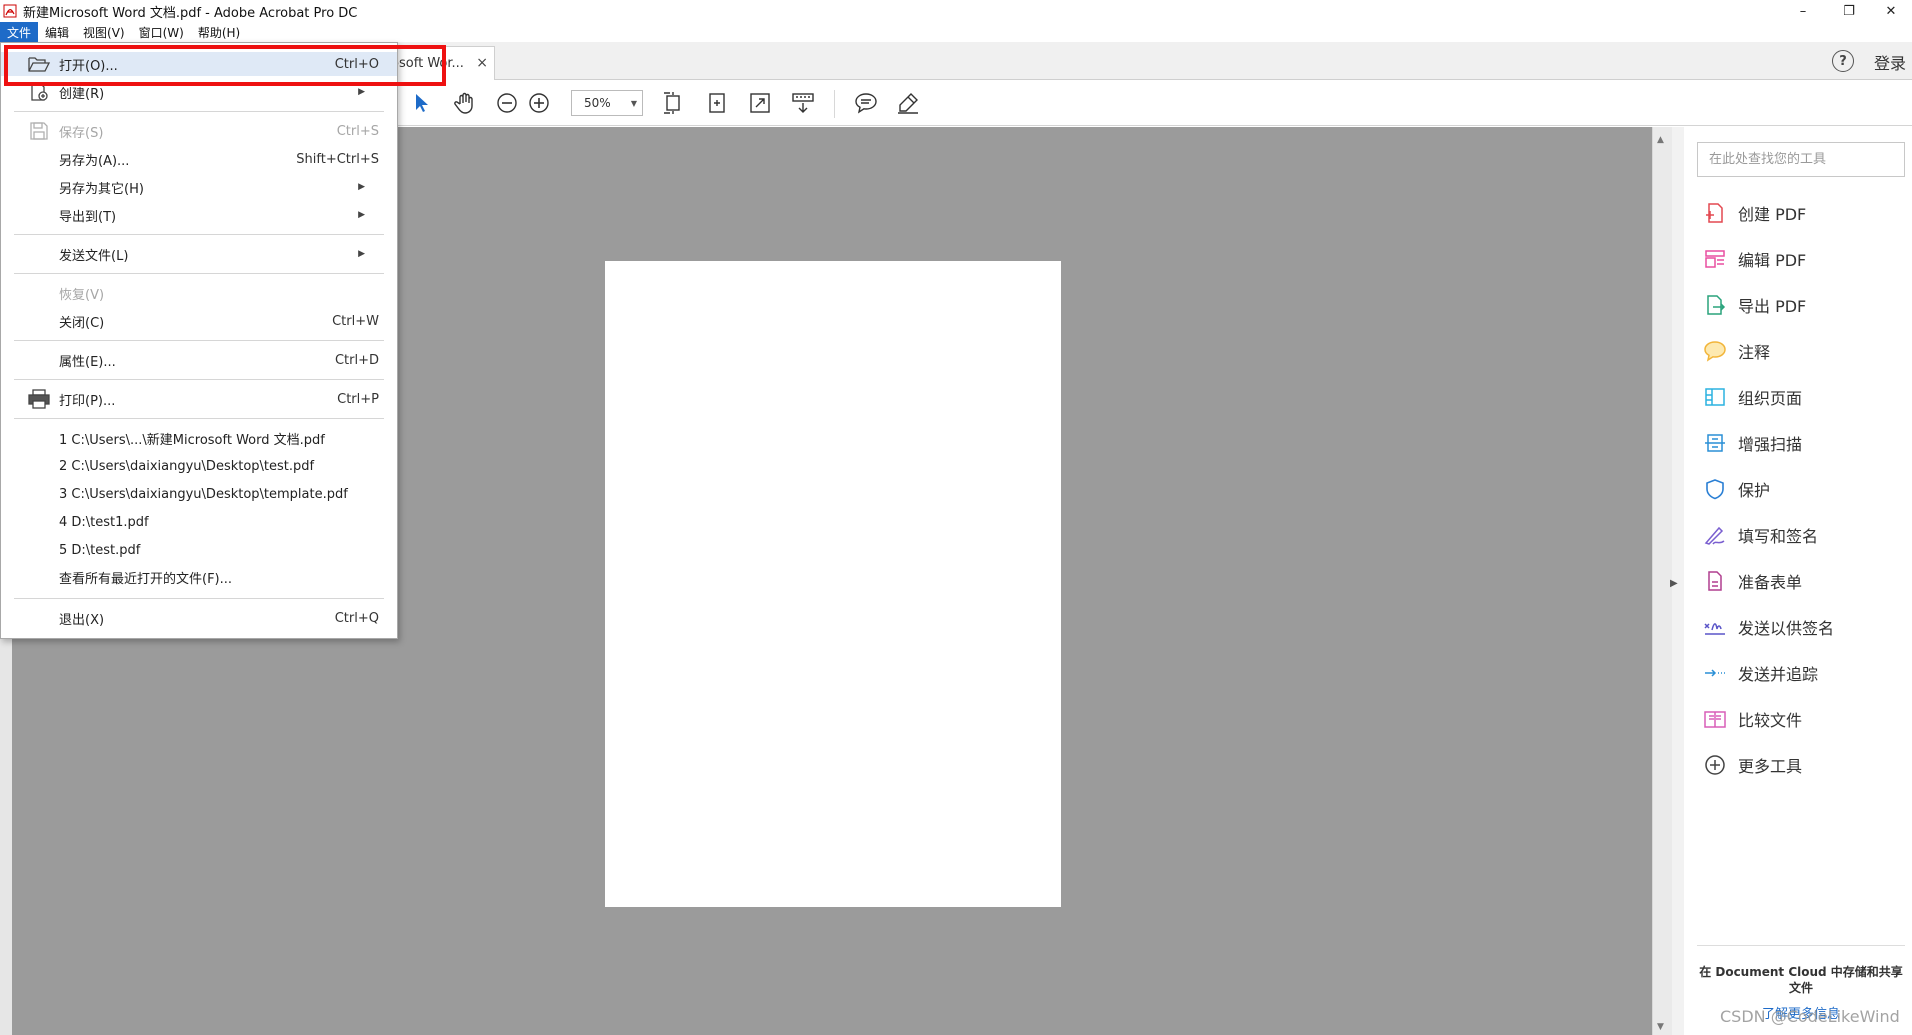 The height and width of the screenshot is (1035, 1912). I want to click on zoom-in-icon, so click(539, 103).